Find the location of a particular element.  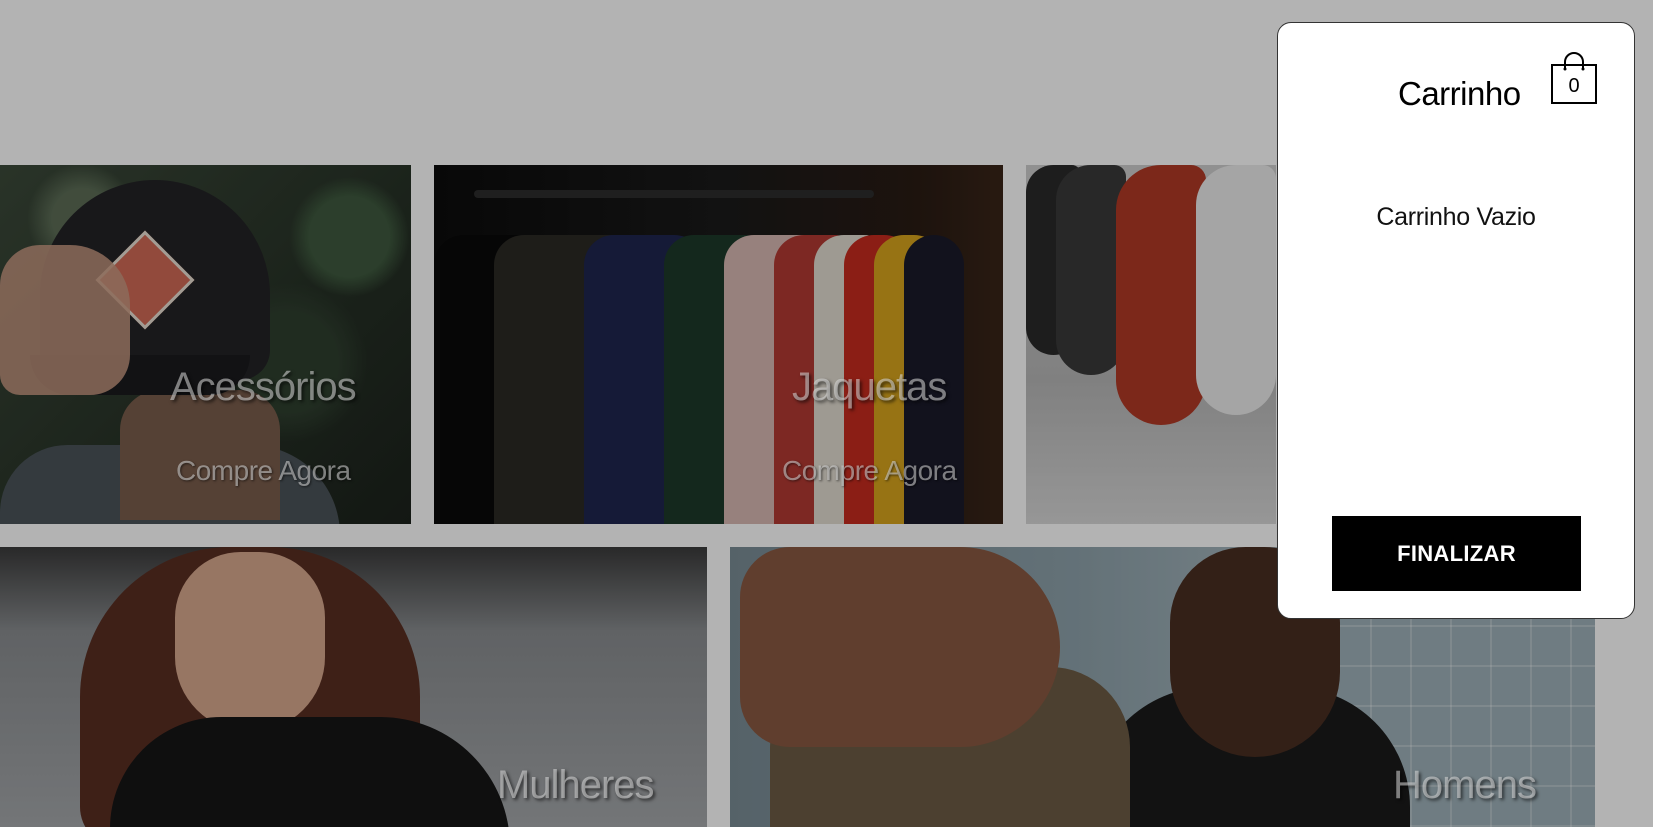

category-title: Homens is located at coordinates (1465, 785).